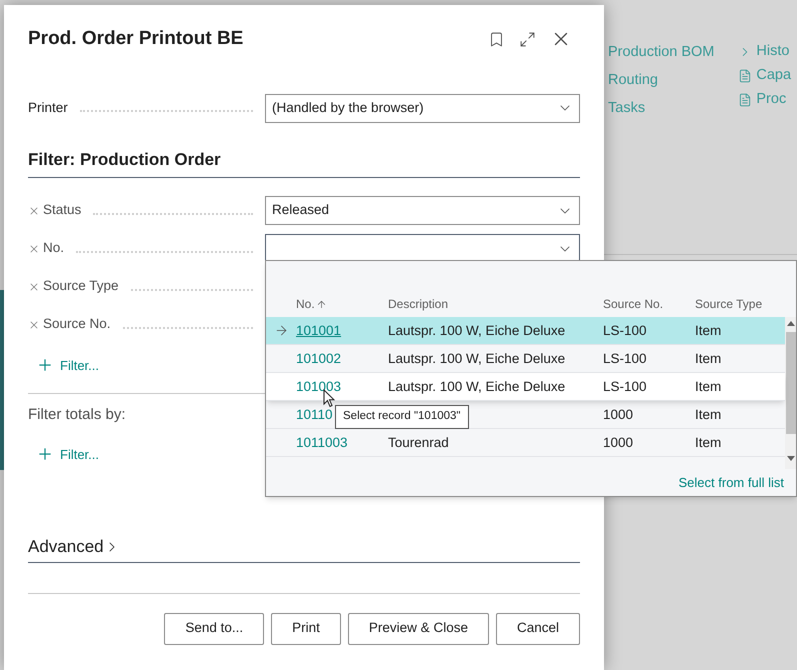 This screenshot has height=670, width=797. Describe the element at coordinates (401, 417) in the screenshot. I see `tooltip: Select record "101003"` at that location.